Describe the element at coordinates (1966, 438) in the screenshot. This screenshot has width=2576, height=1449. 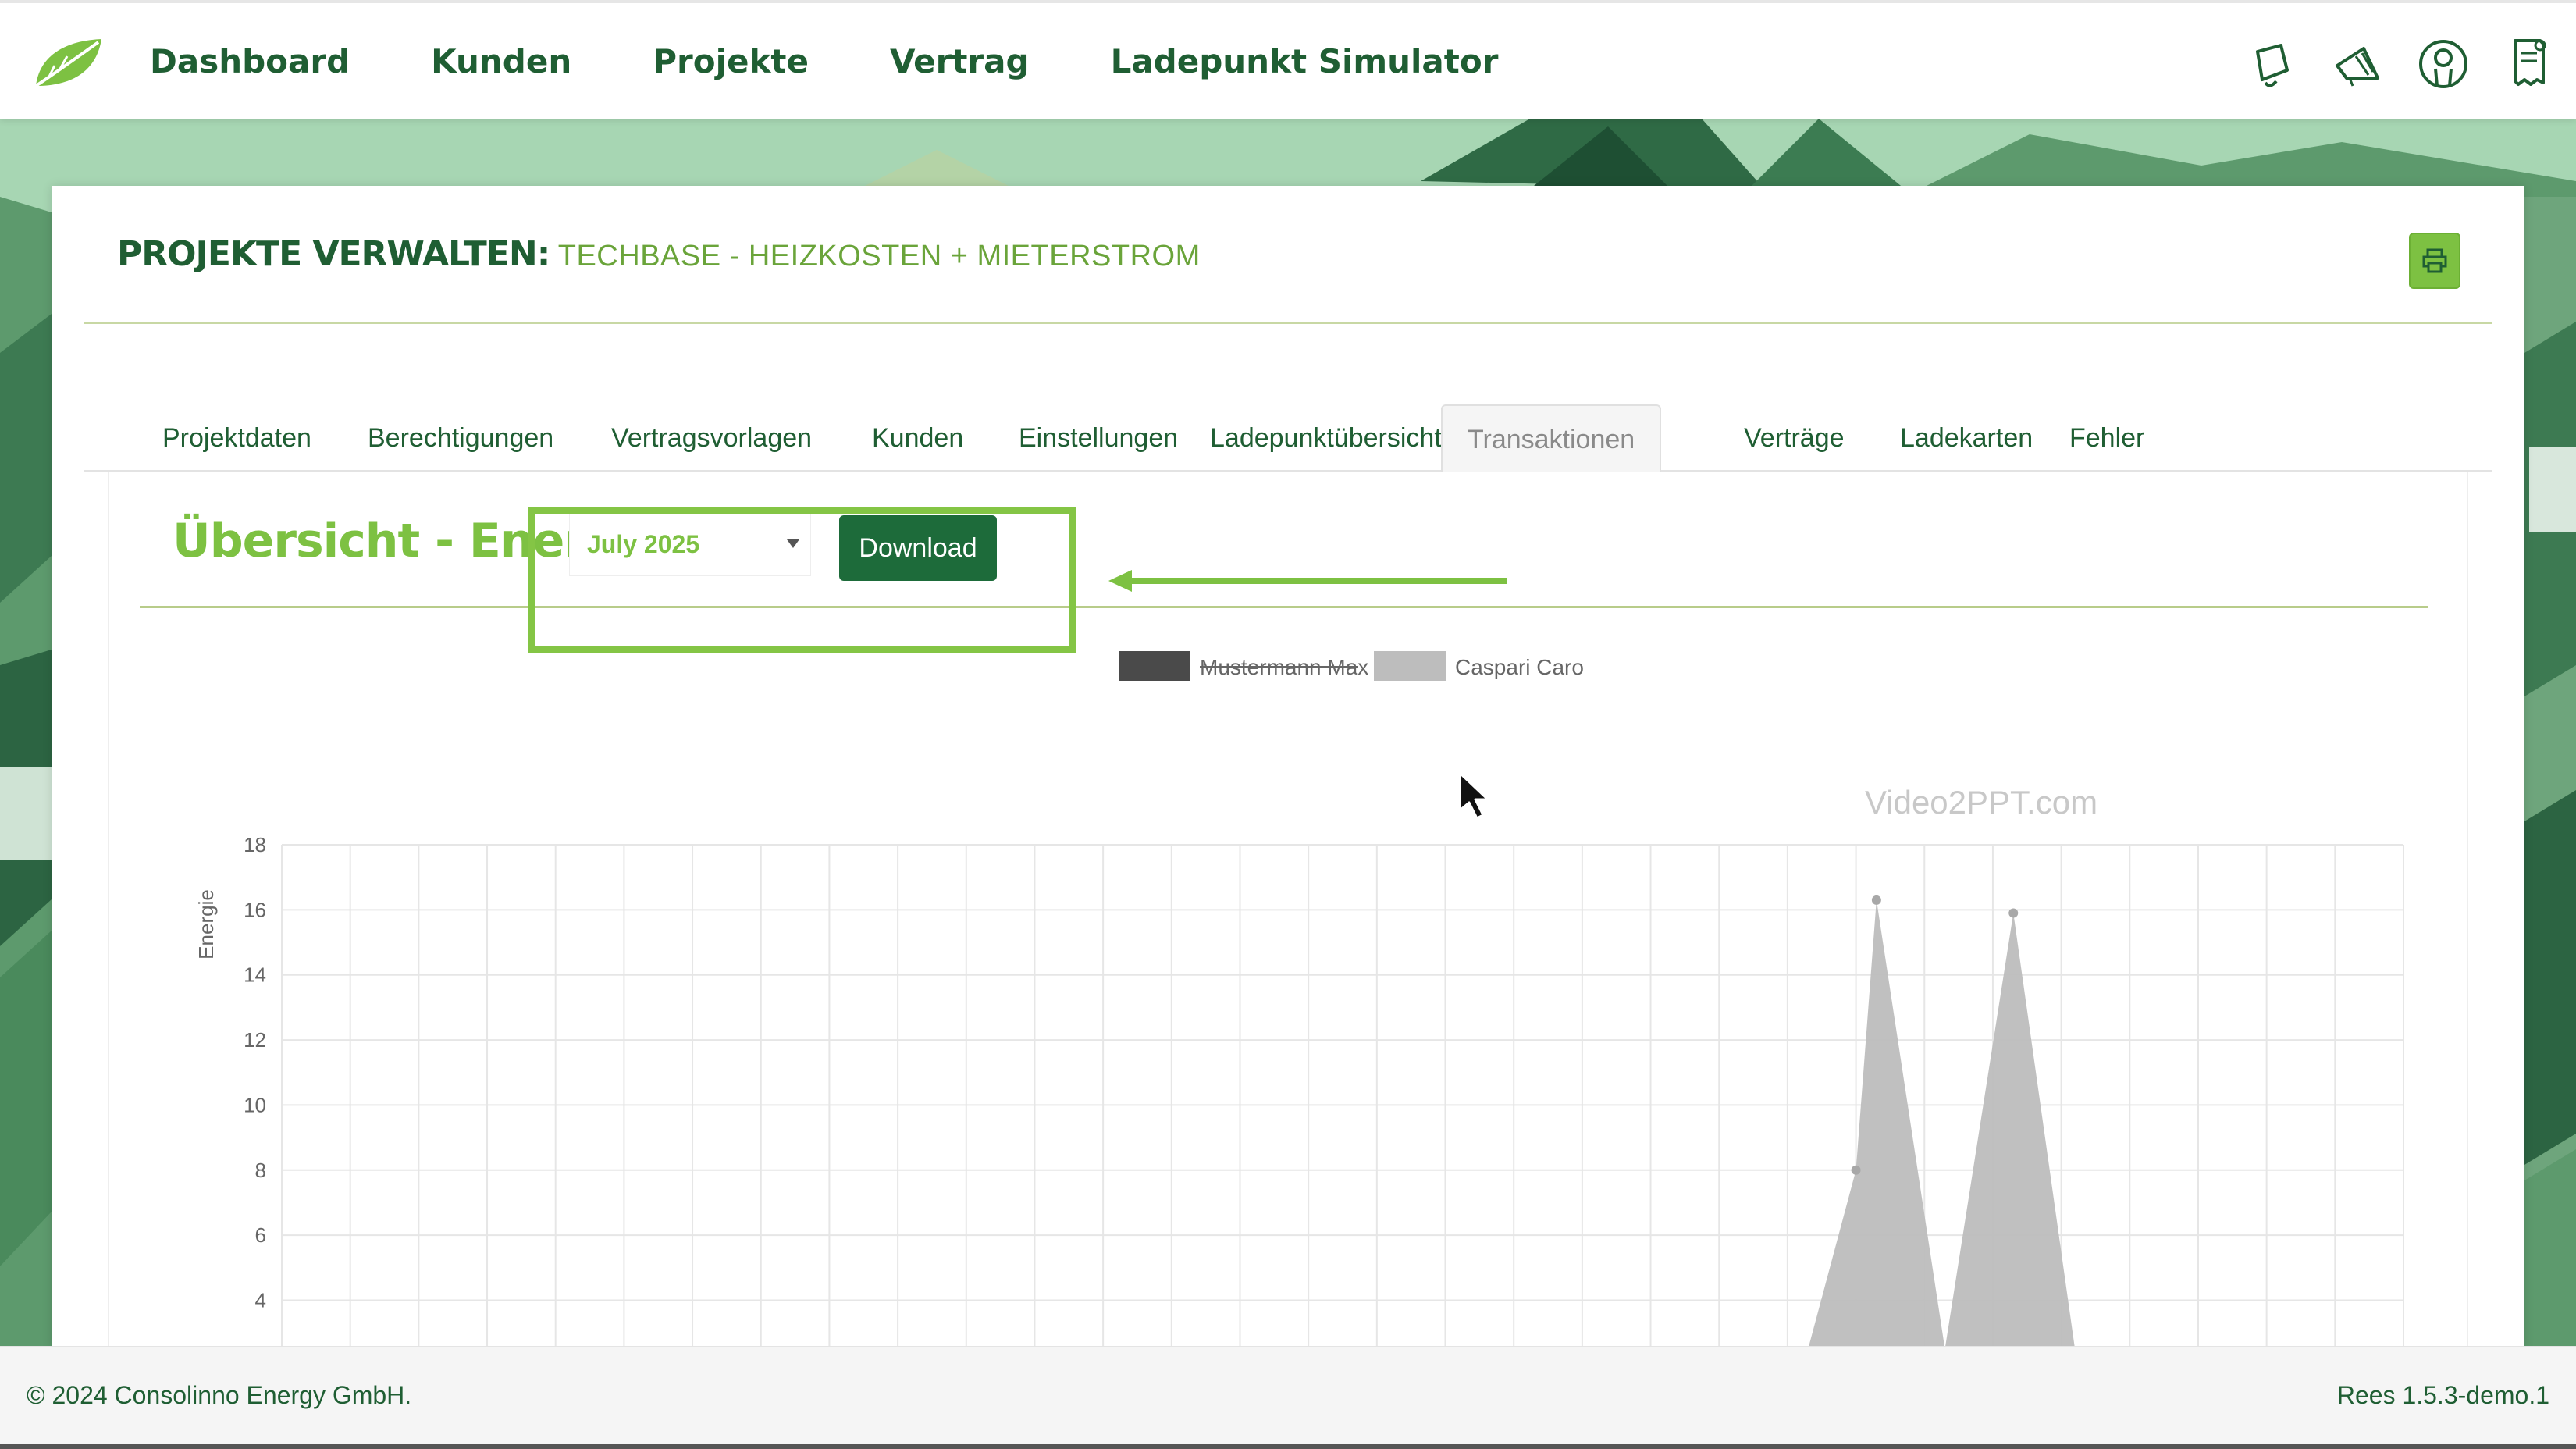
I see `tab-ladekarten: Ladekarten` at that location.